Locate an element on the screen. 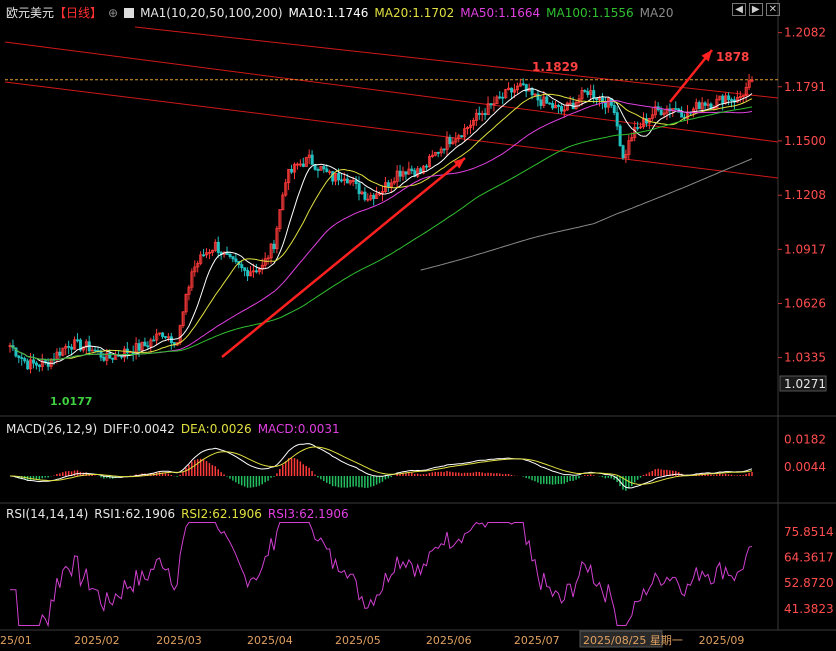  ma200-line is located at coordinates (586, 214).